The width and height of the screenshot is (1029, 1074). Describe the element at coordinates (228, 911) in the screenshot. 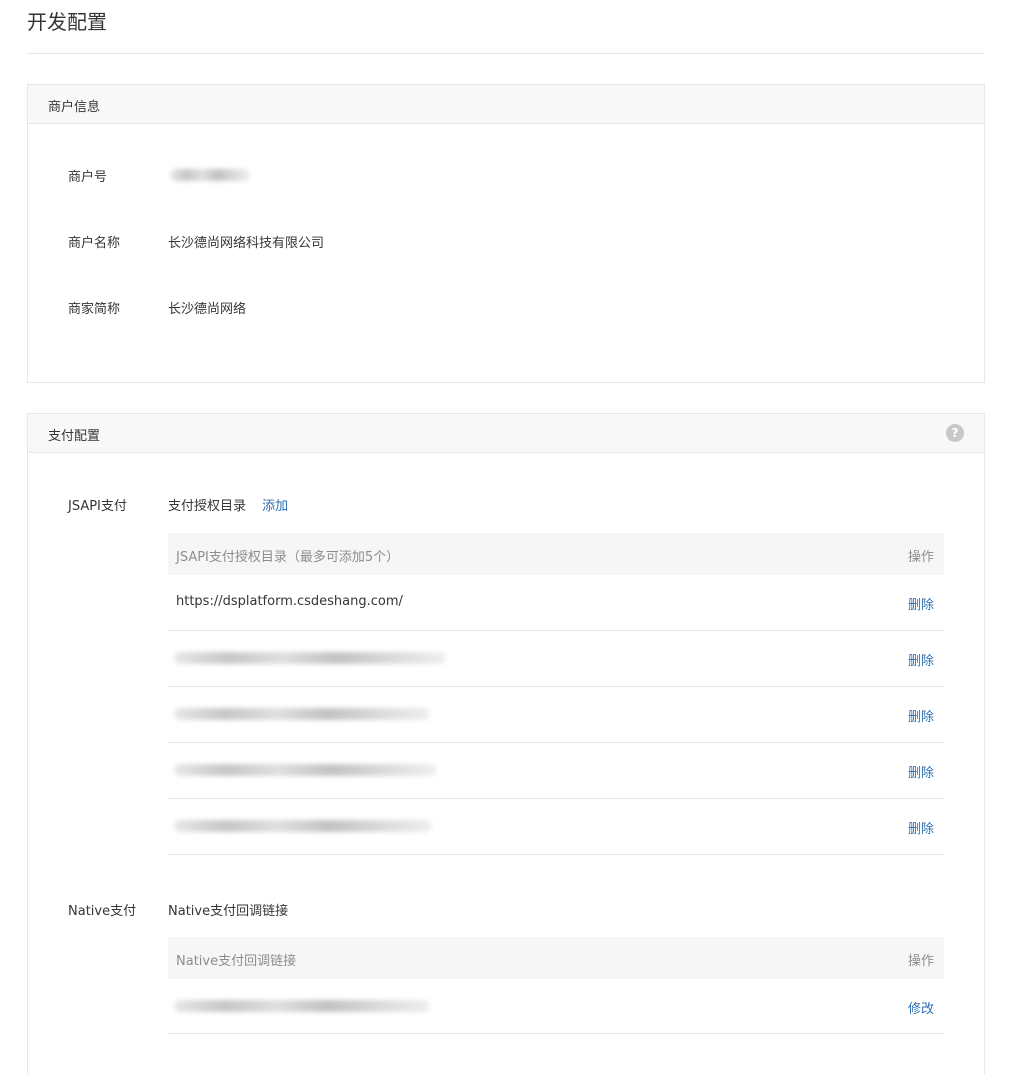

I see `native-callback-label: Native支付回调链接` at that location.